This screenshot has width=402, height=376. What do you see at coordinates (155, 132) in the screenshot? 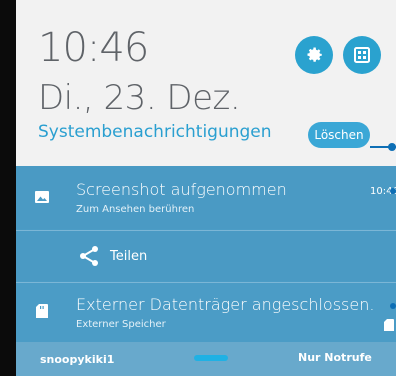
I see `section-title: Systembenachrichtigungen` at bounding box center [155, 132].